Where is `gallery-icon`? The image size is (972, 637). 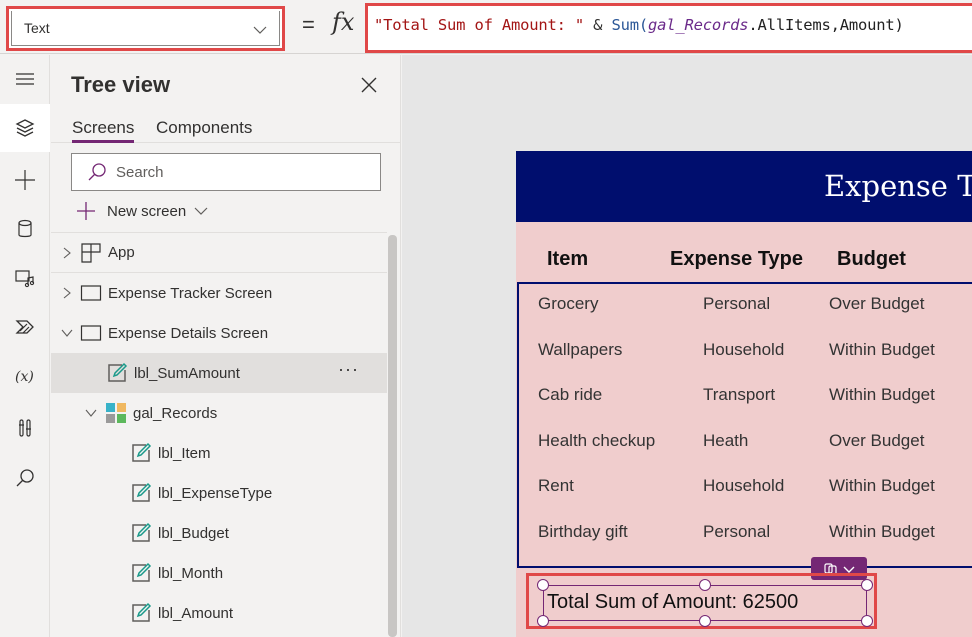 gallery-icon is located at coordinates (116, 413).